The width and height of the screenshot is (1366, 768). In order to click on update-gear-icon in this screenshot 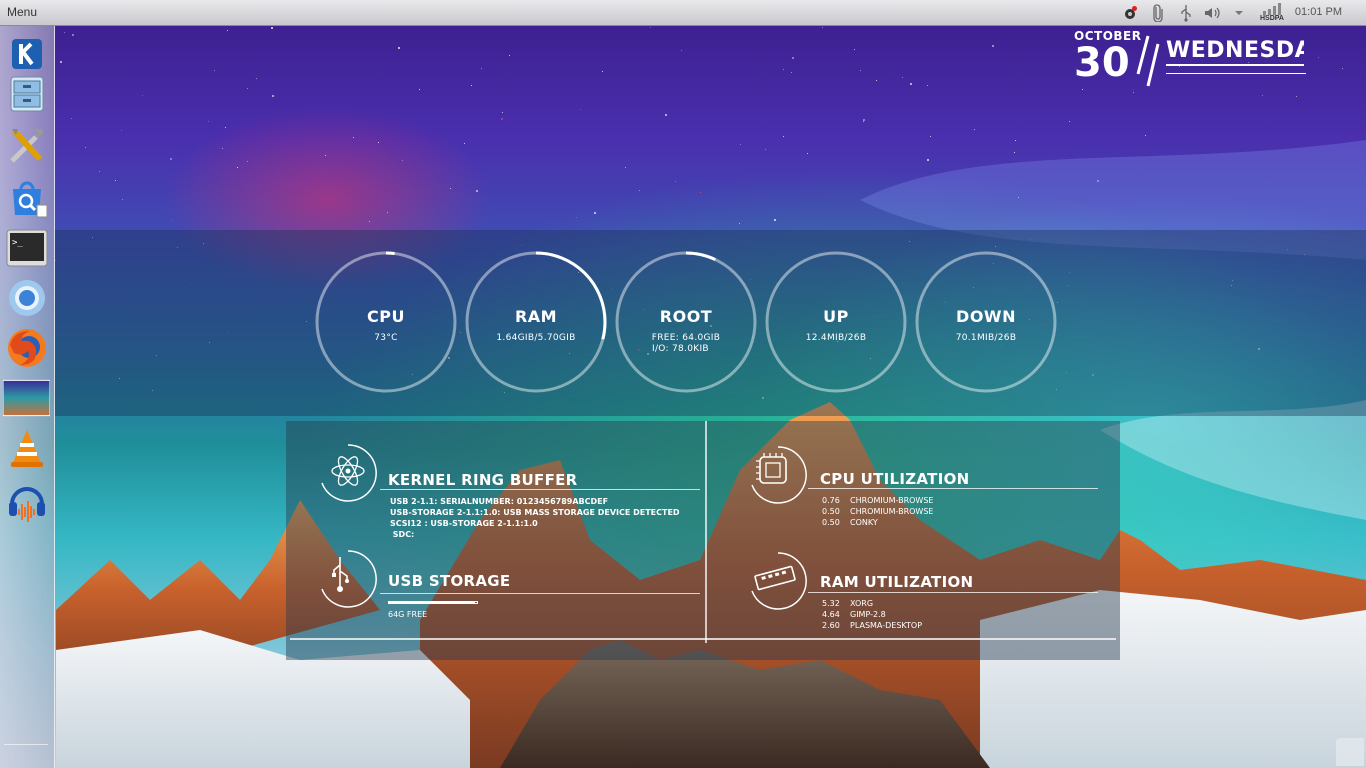, I will do `click(1130, 12)`.